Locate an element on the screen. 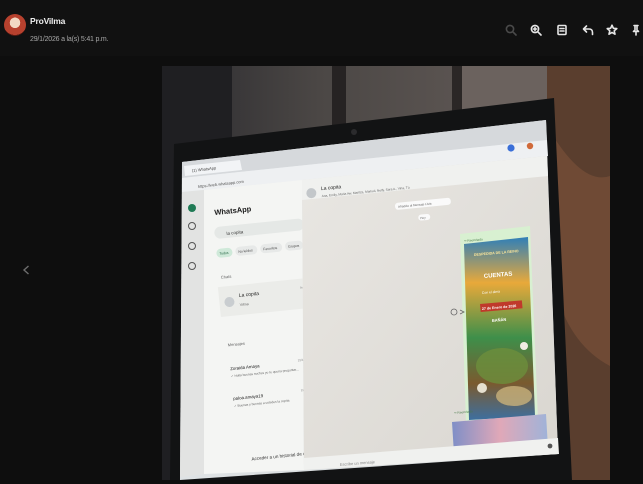 The width and height of the screenshot is (643, 484). date-pill: Hoy is located at coordinates (423, 218).